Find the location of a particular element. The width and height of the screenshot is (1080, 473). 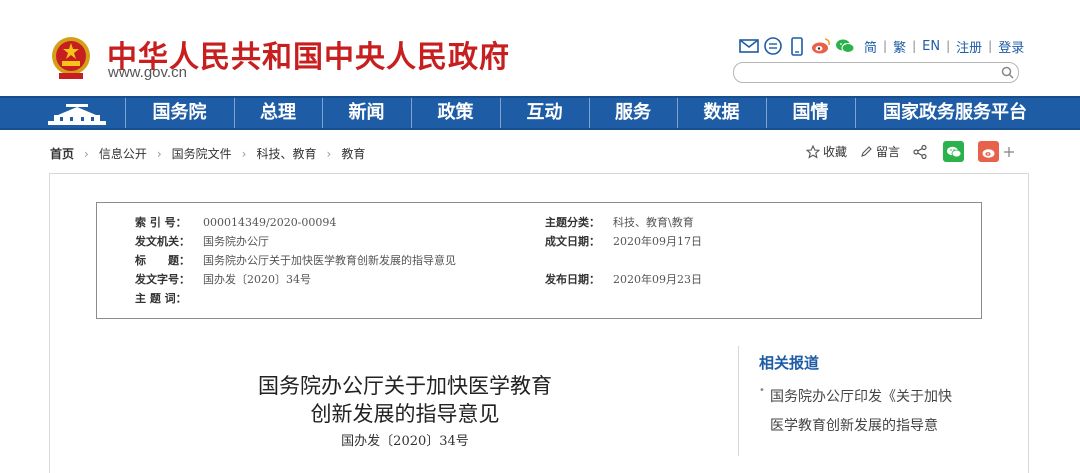

main-nav: 国务院 总理 新闻 政策 互动 服务 数据 国情 国家政务服务平台 is located at coordinates (540, 113).